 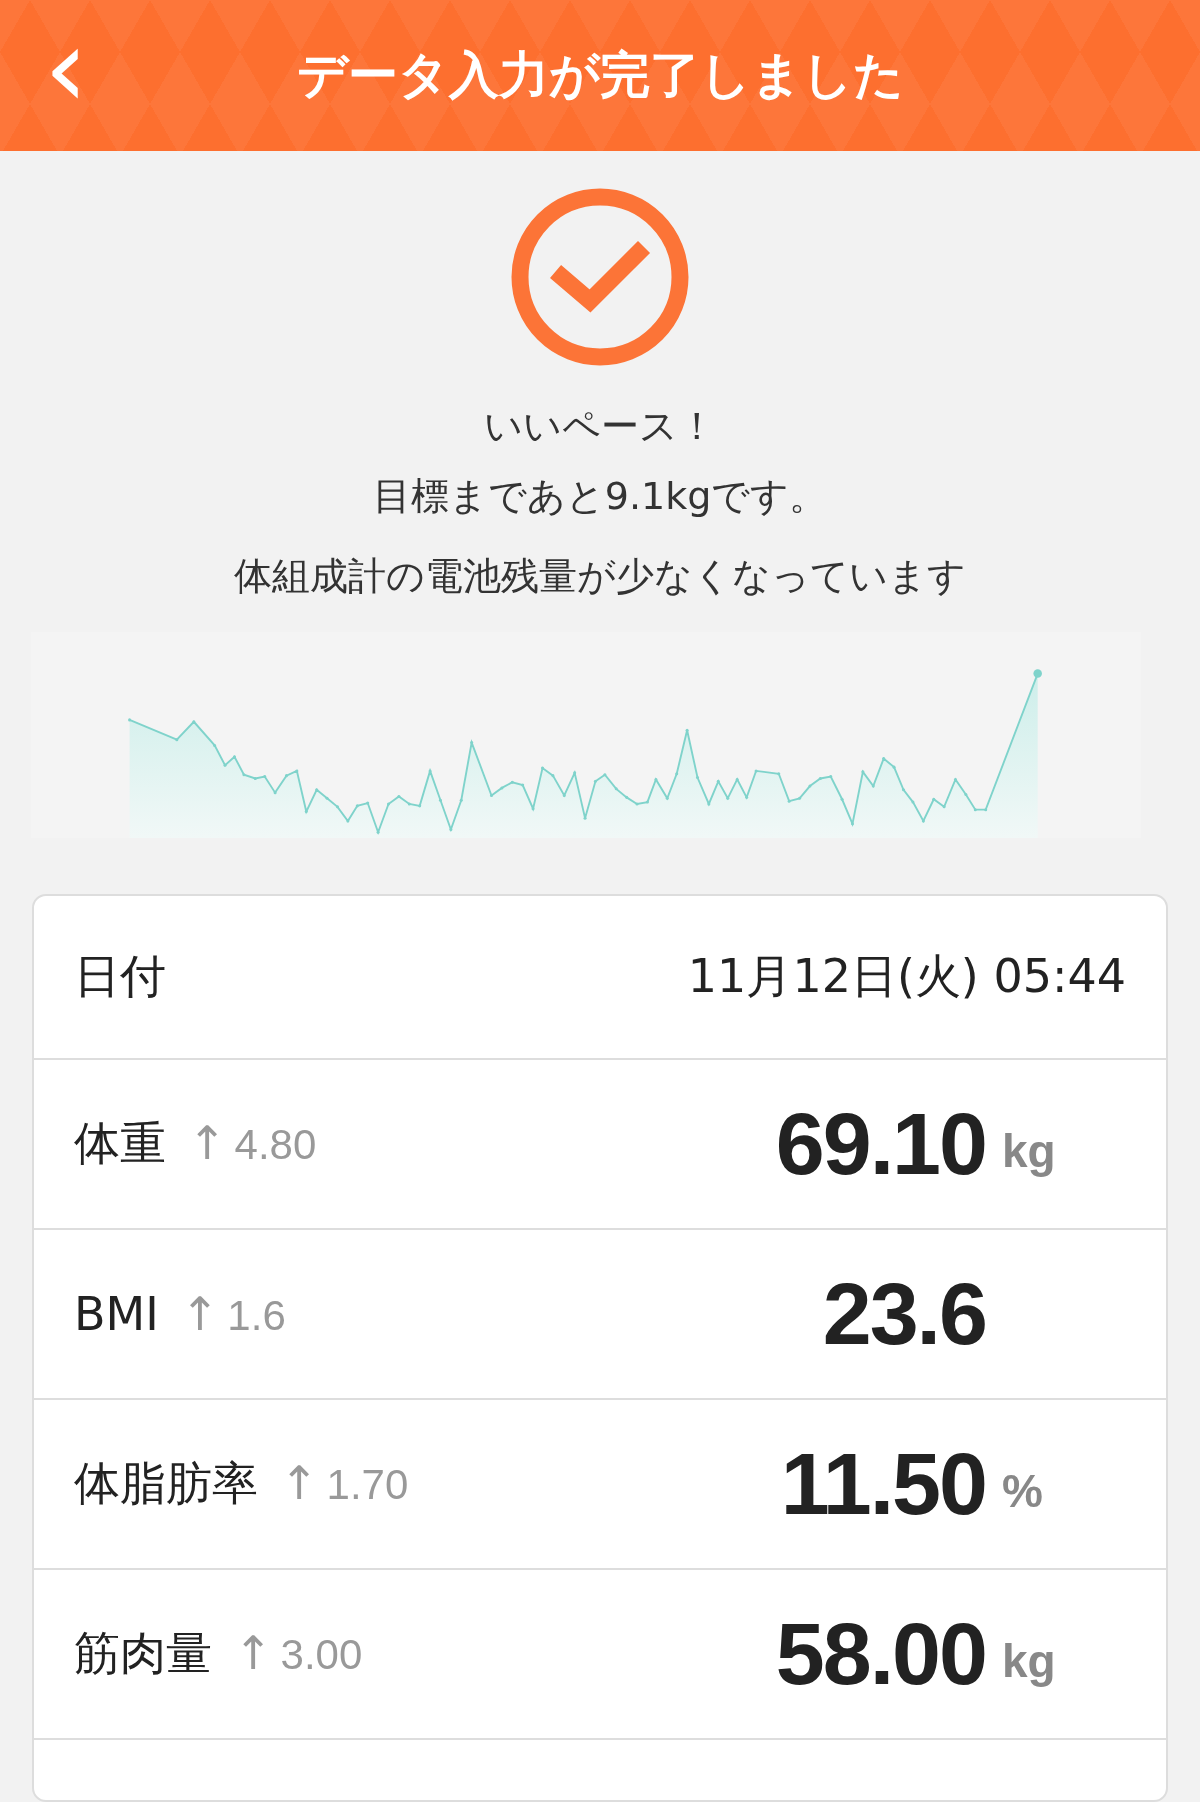 I want to click on metric-value: 58.00, so click(x=880, y=1654).